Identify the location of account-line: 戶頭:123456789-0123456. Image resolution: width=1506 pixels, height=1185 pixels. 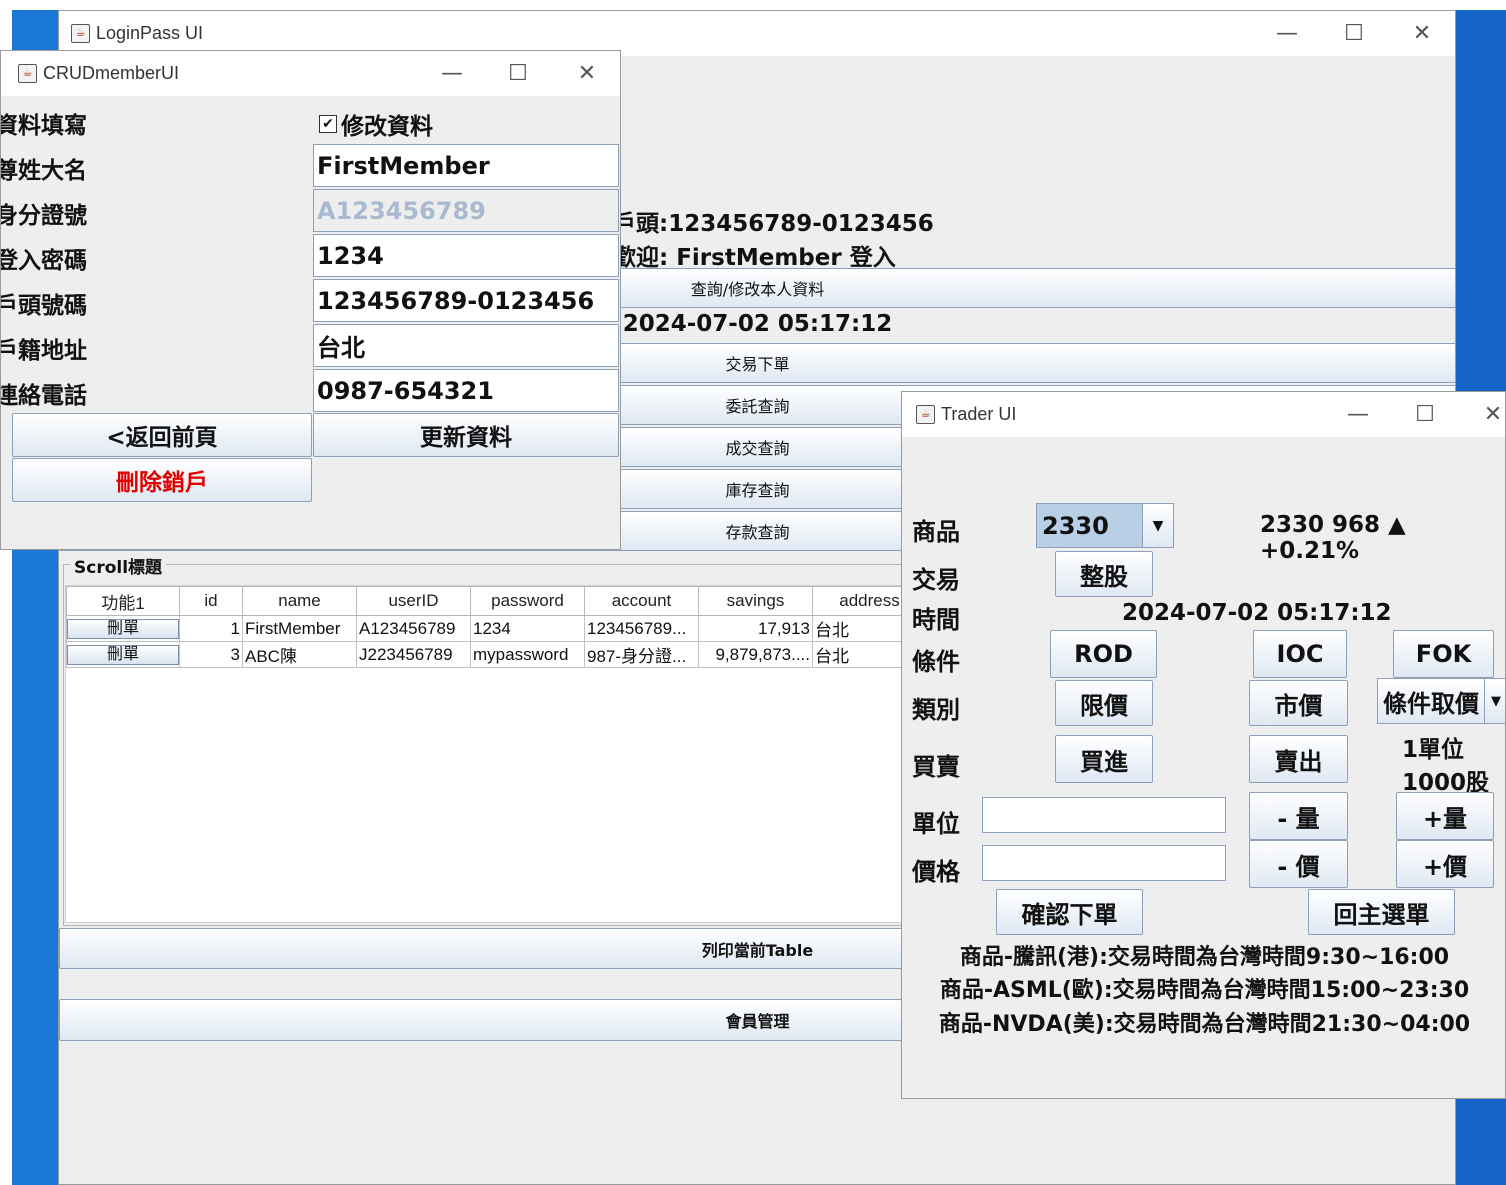
(773, 224).